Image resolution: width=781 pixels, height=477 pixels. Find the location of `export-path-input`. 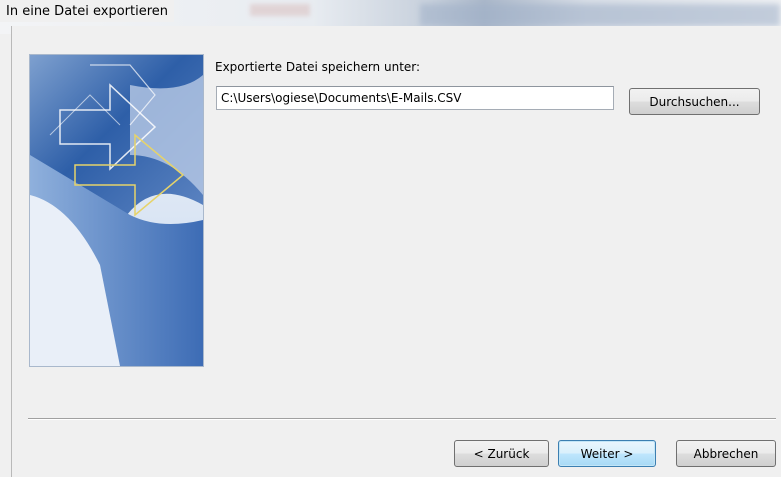

export-path-input is located at coordinates (415, 98).